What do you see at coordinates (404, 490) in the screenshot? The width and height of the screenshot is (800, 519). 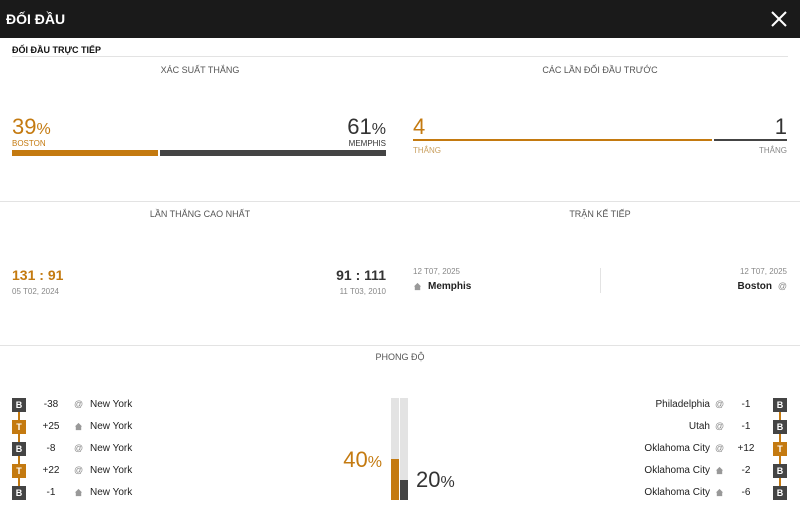 I see `form-right-fill` at bounding box center [404, 490].